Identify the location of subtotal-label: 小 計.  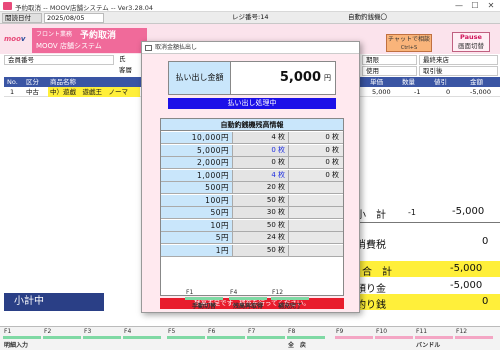
(371, 215).